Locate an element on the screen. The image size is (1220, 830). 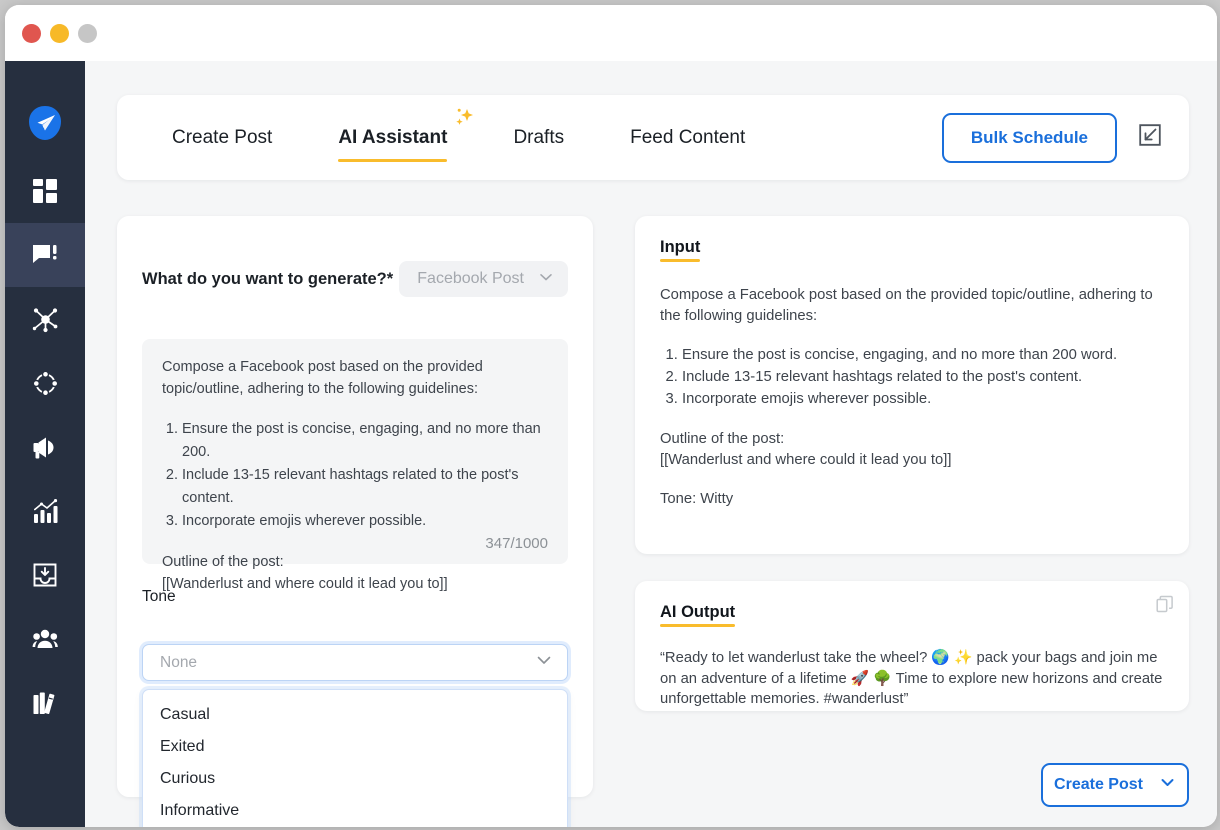
sidebar is located at coordinates (45, 444).